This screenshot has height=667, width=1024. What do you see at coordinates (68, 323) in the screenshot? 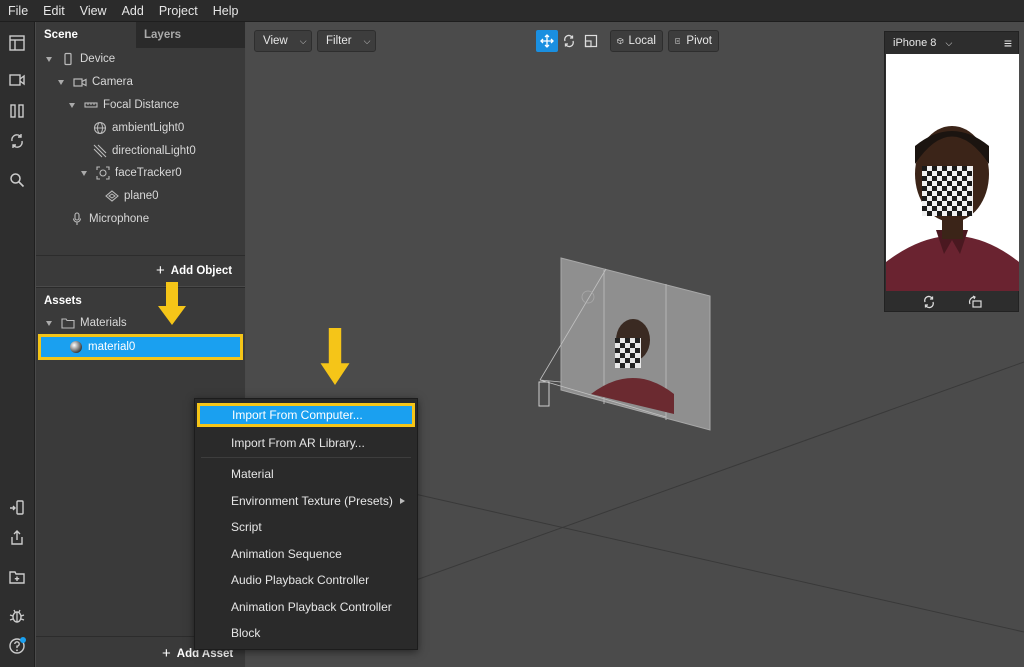
I see `folder-icon` at bounding box center [68, 323].